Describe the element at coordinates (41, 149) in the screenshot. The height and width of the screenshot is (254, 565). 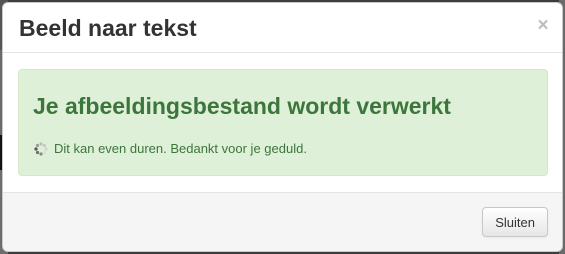
I see `loading-spinner-icon` at that location.